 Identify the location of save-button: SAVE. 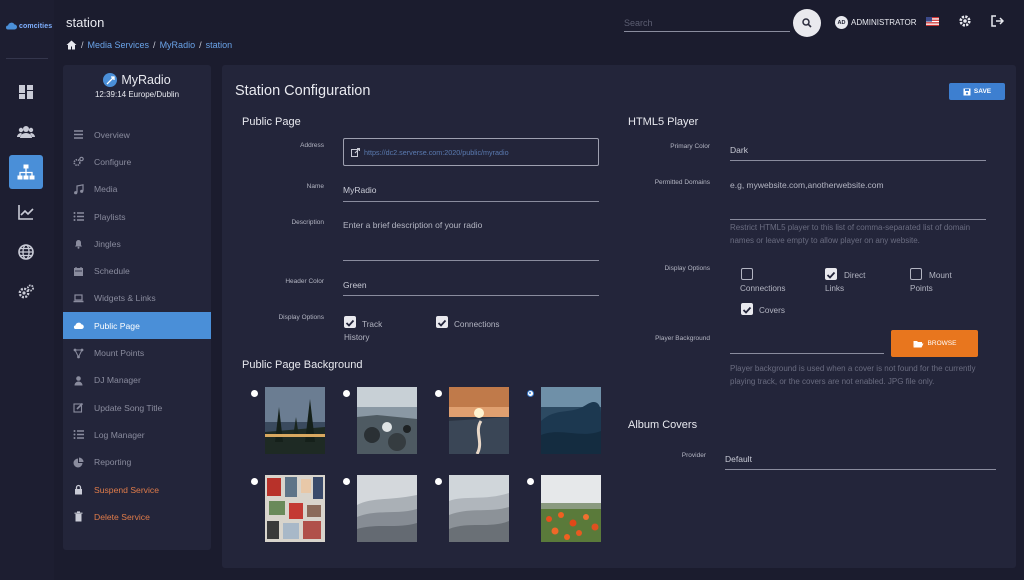
(977, 91).